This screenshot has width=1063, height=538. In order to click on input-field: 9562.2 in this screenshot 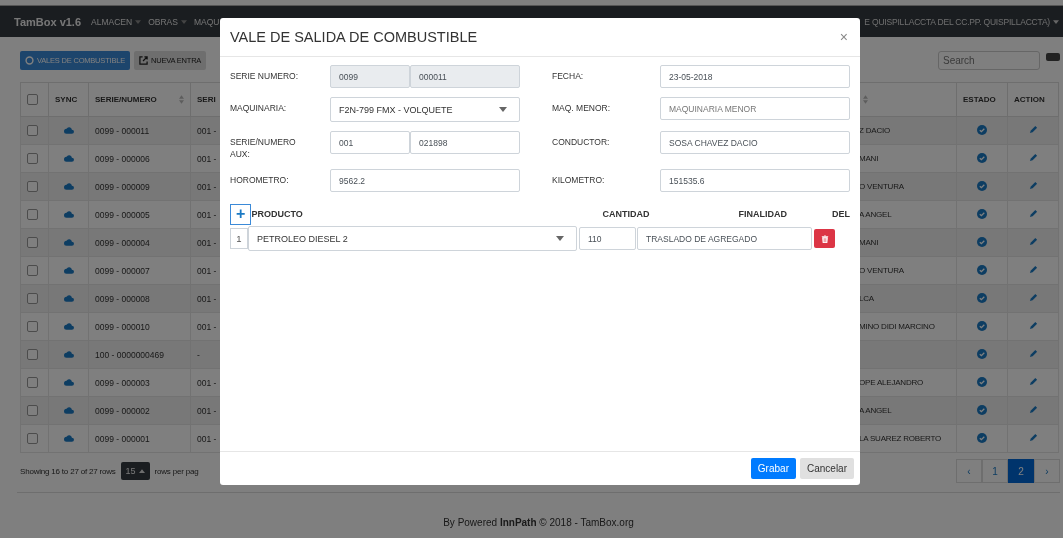, I will do `click(425, 180)`.